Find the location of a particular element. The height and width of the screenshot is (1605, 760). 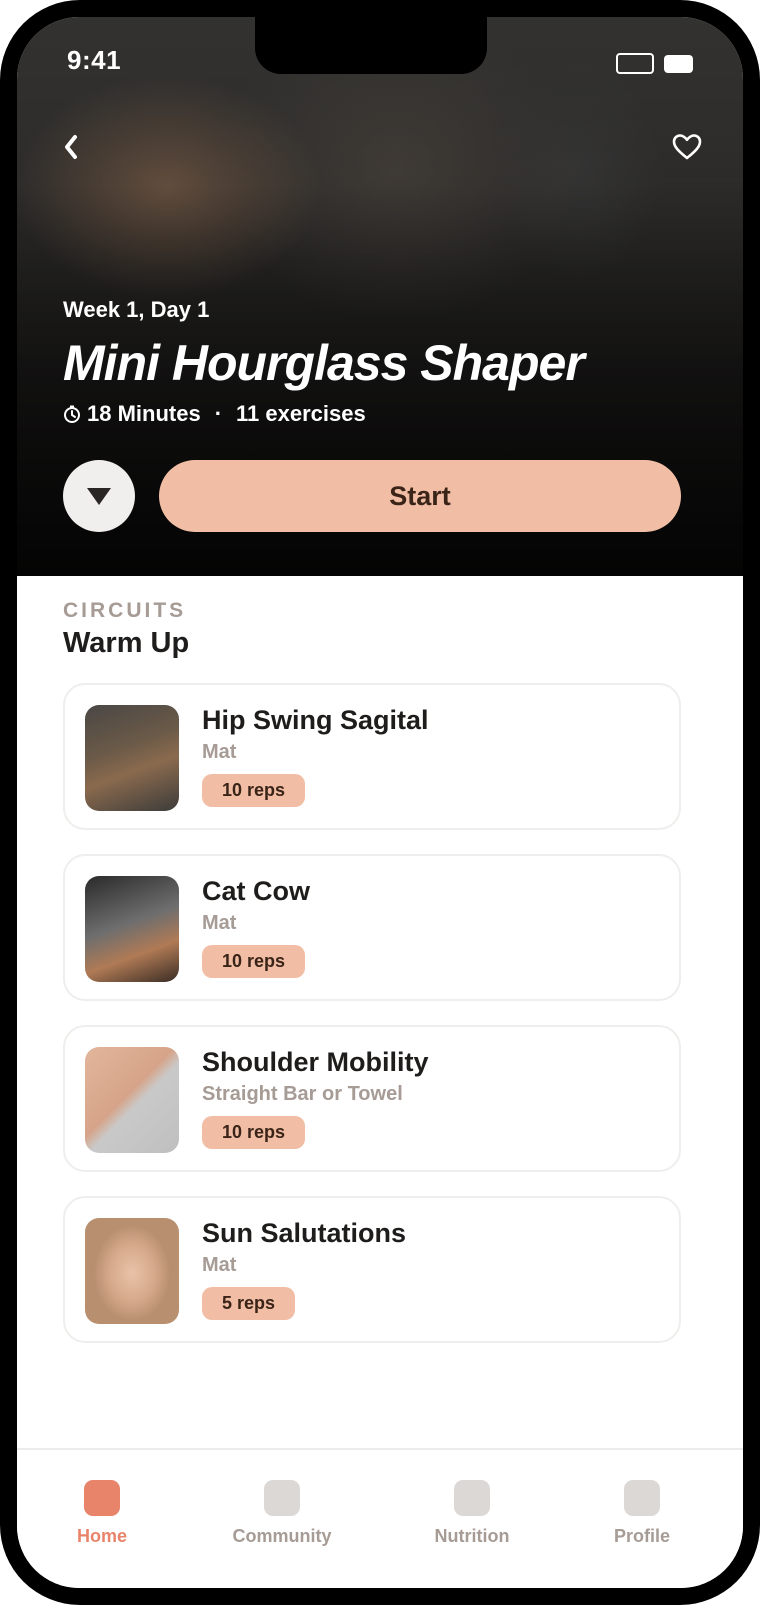

triangle-down-icon is located at coordinates (99, 496).